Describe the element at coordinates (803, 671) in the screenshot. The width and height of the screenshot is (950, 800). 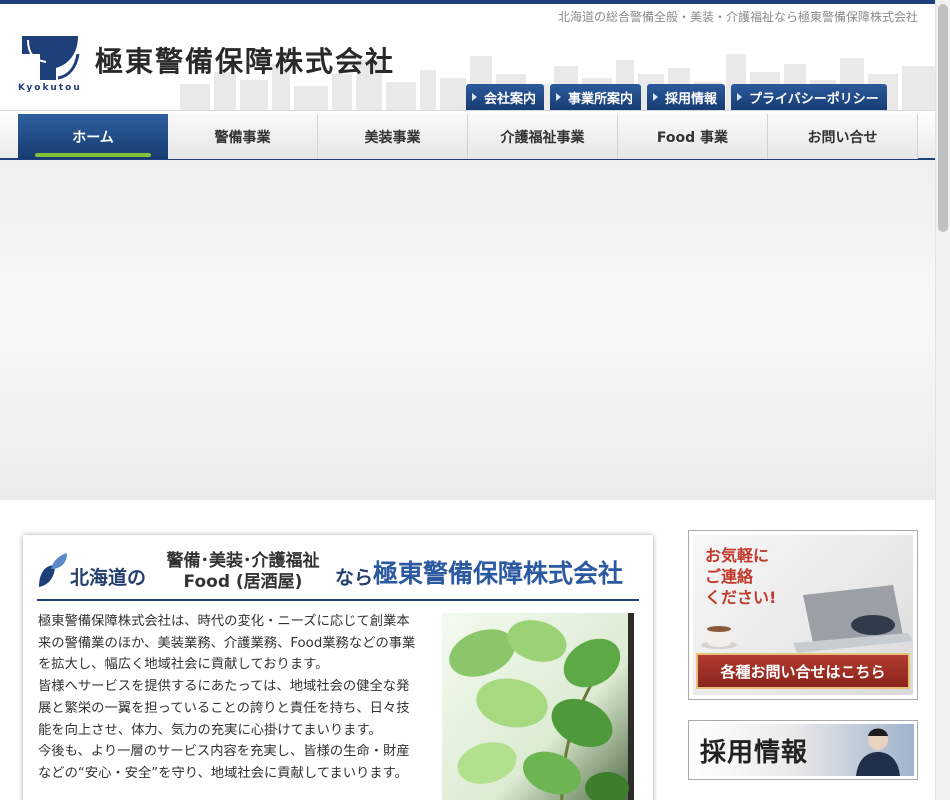
I see `contact-button: 各種お問い合せはこちら` at that location.